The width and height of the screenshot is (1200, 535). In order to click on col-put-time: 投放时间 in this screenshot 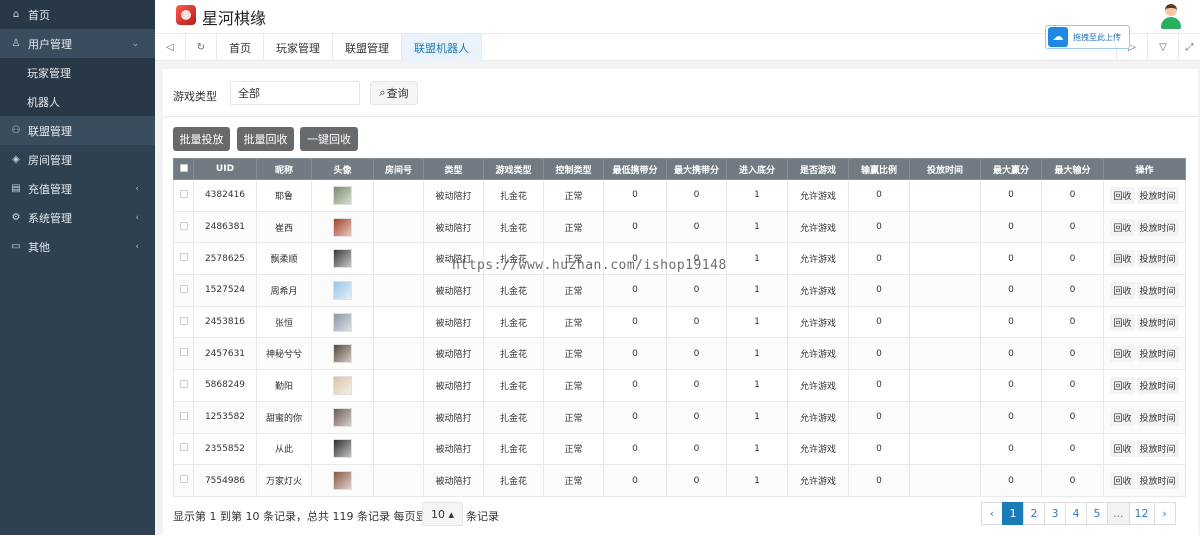, I will do `click(945, 169)`.